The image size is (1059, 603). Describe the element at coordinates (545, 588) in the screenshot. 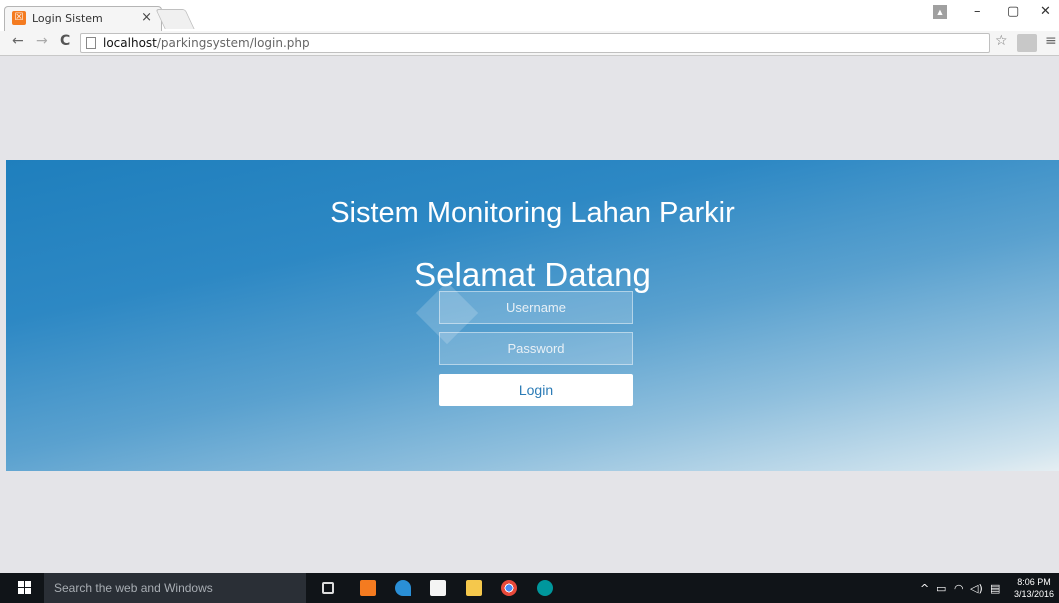

I see `arduino-icon` at that location.